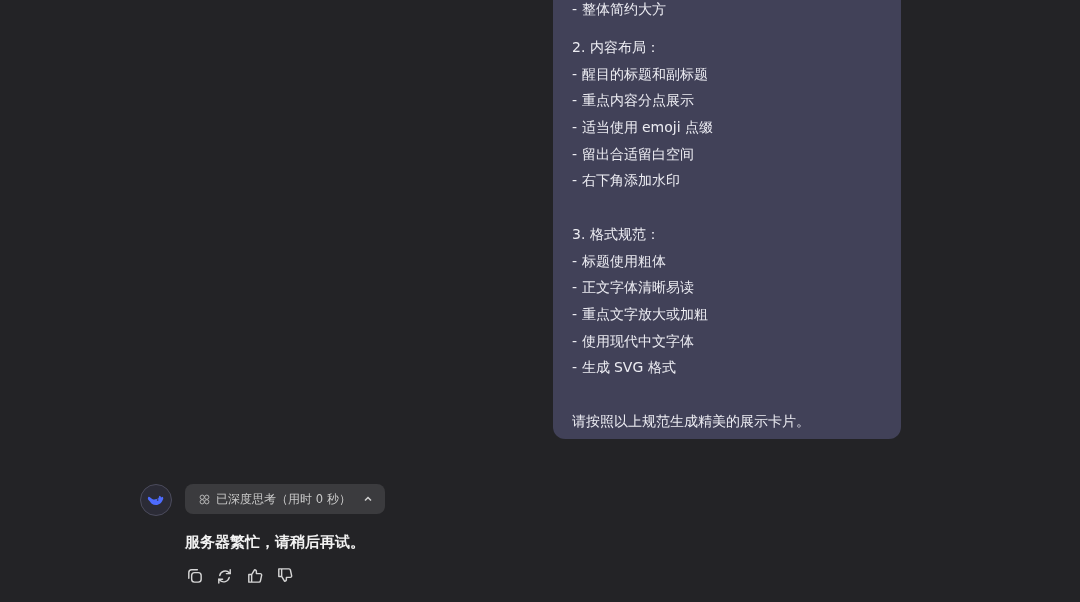 The width and height of the screenshot is (1080, 602). I want to click on thinking-toggle: 已深度思考（用时 0 秒）, so click(285, 499).